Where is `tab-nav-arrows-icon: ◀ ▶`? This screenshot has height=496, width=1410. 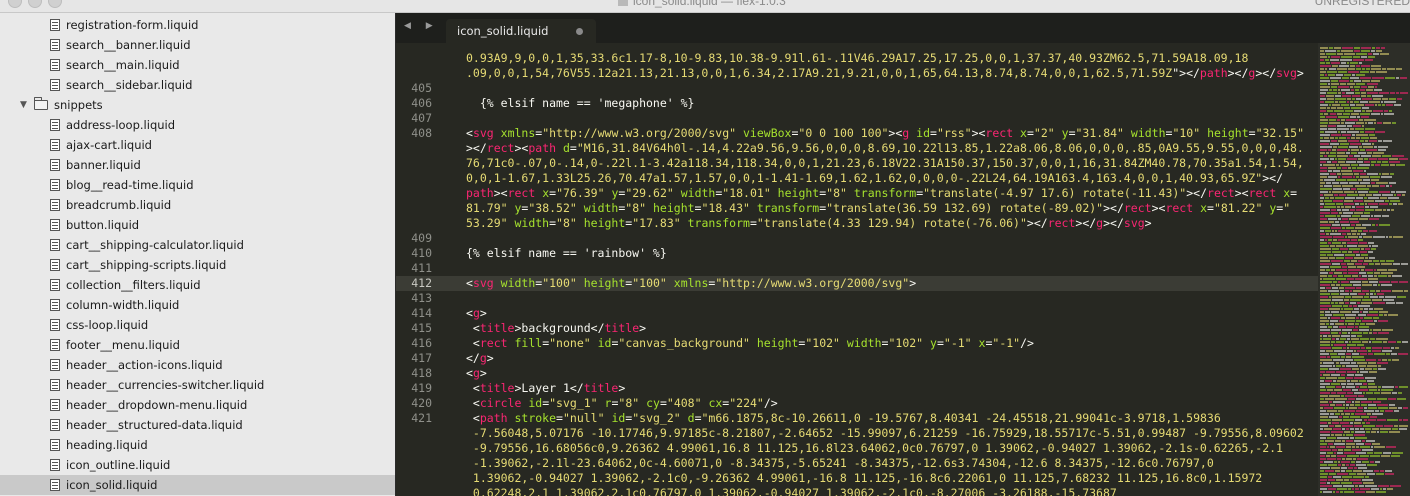
tab-nav-arrows-icon: ◀ ▶ is located at coordinates (421, 26).